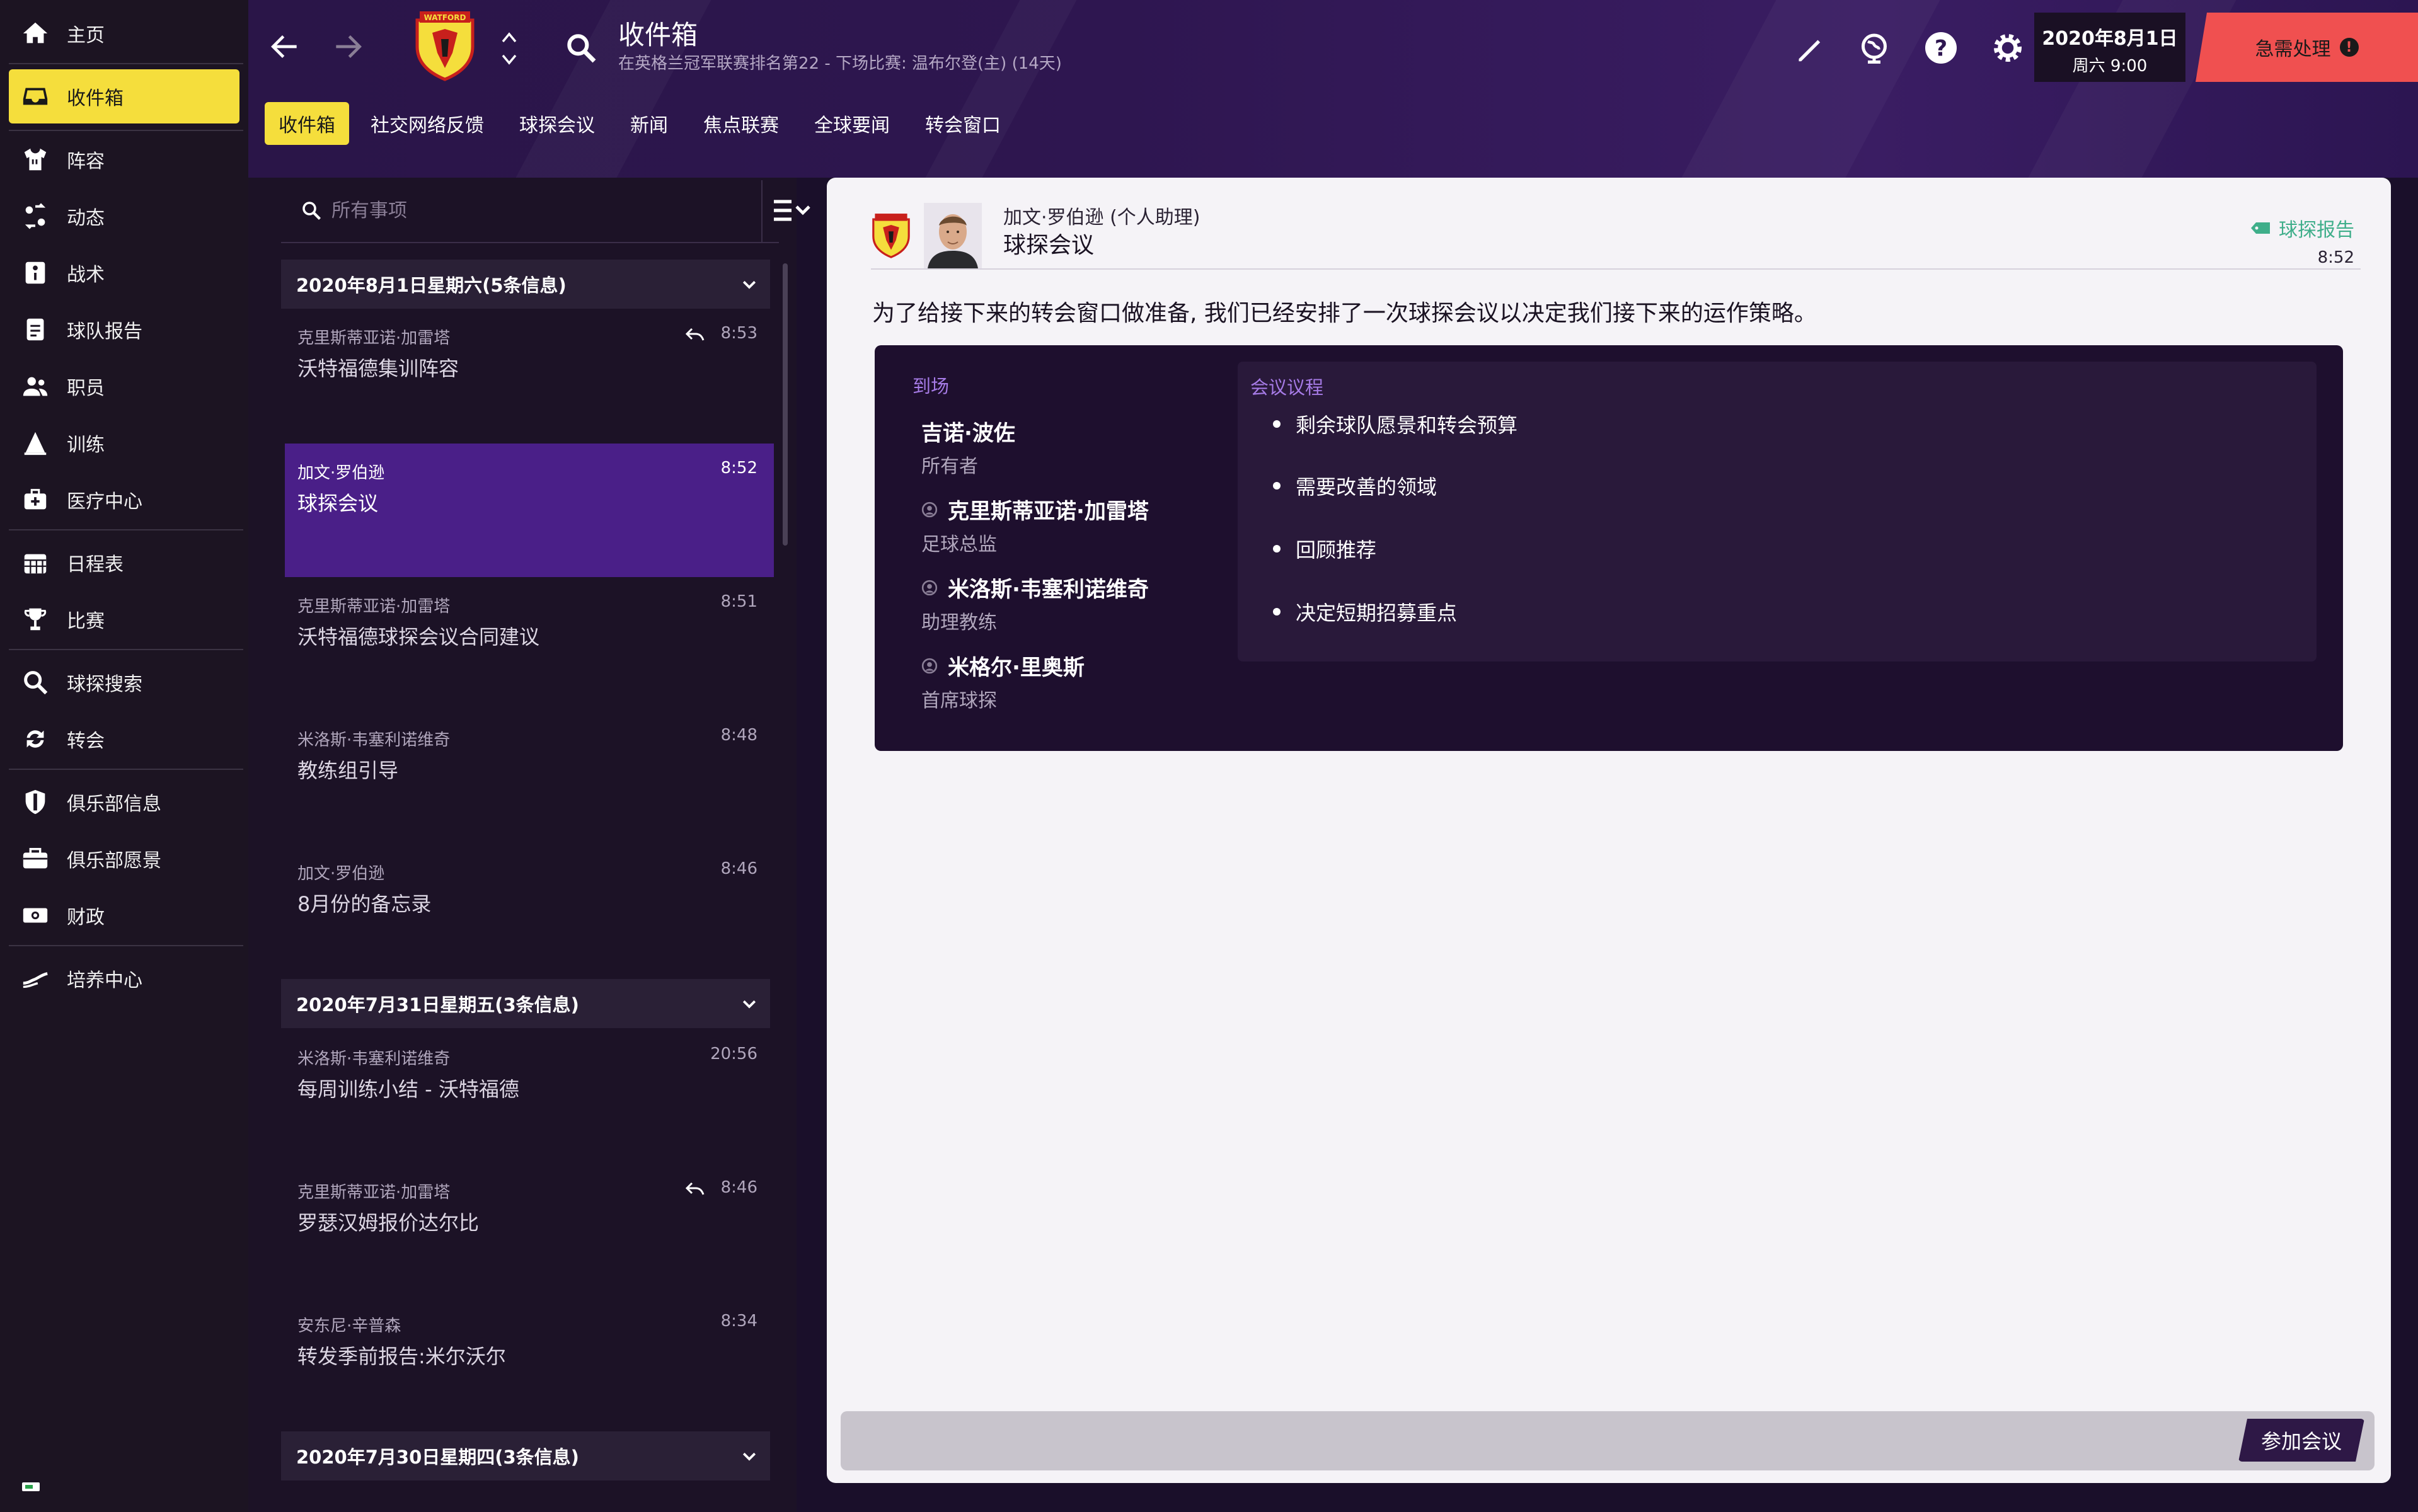 This screenshot has height=1512, width=2418. What do you see at coordinates (427, 123) in the screenshot?
I see `tab-social-feed: 社交网络反馈` at bounding box center [427, 123].